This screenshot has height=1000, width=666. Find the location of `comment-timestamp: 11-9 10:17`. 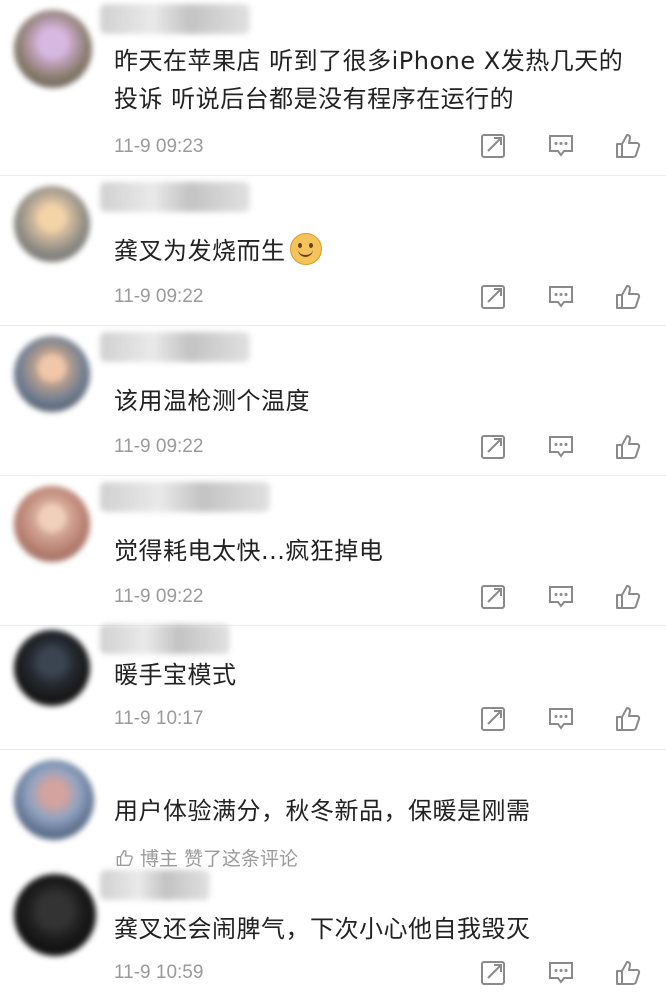

comment-timestamp: 11-9 10:17 is located at coordinates (159, 718).